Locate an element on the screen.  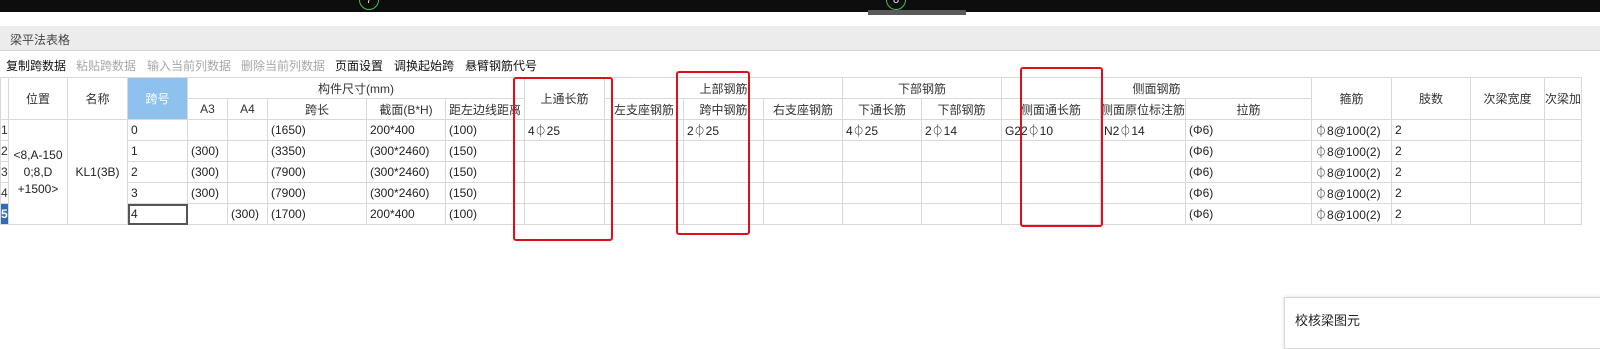
header-right-support: 右支座钢筋 is located at coordinates (803, 109).